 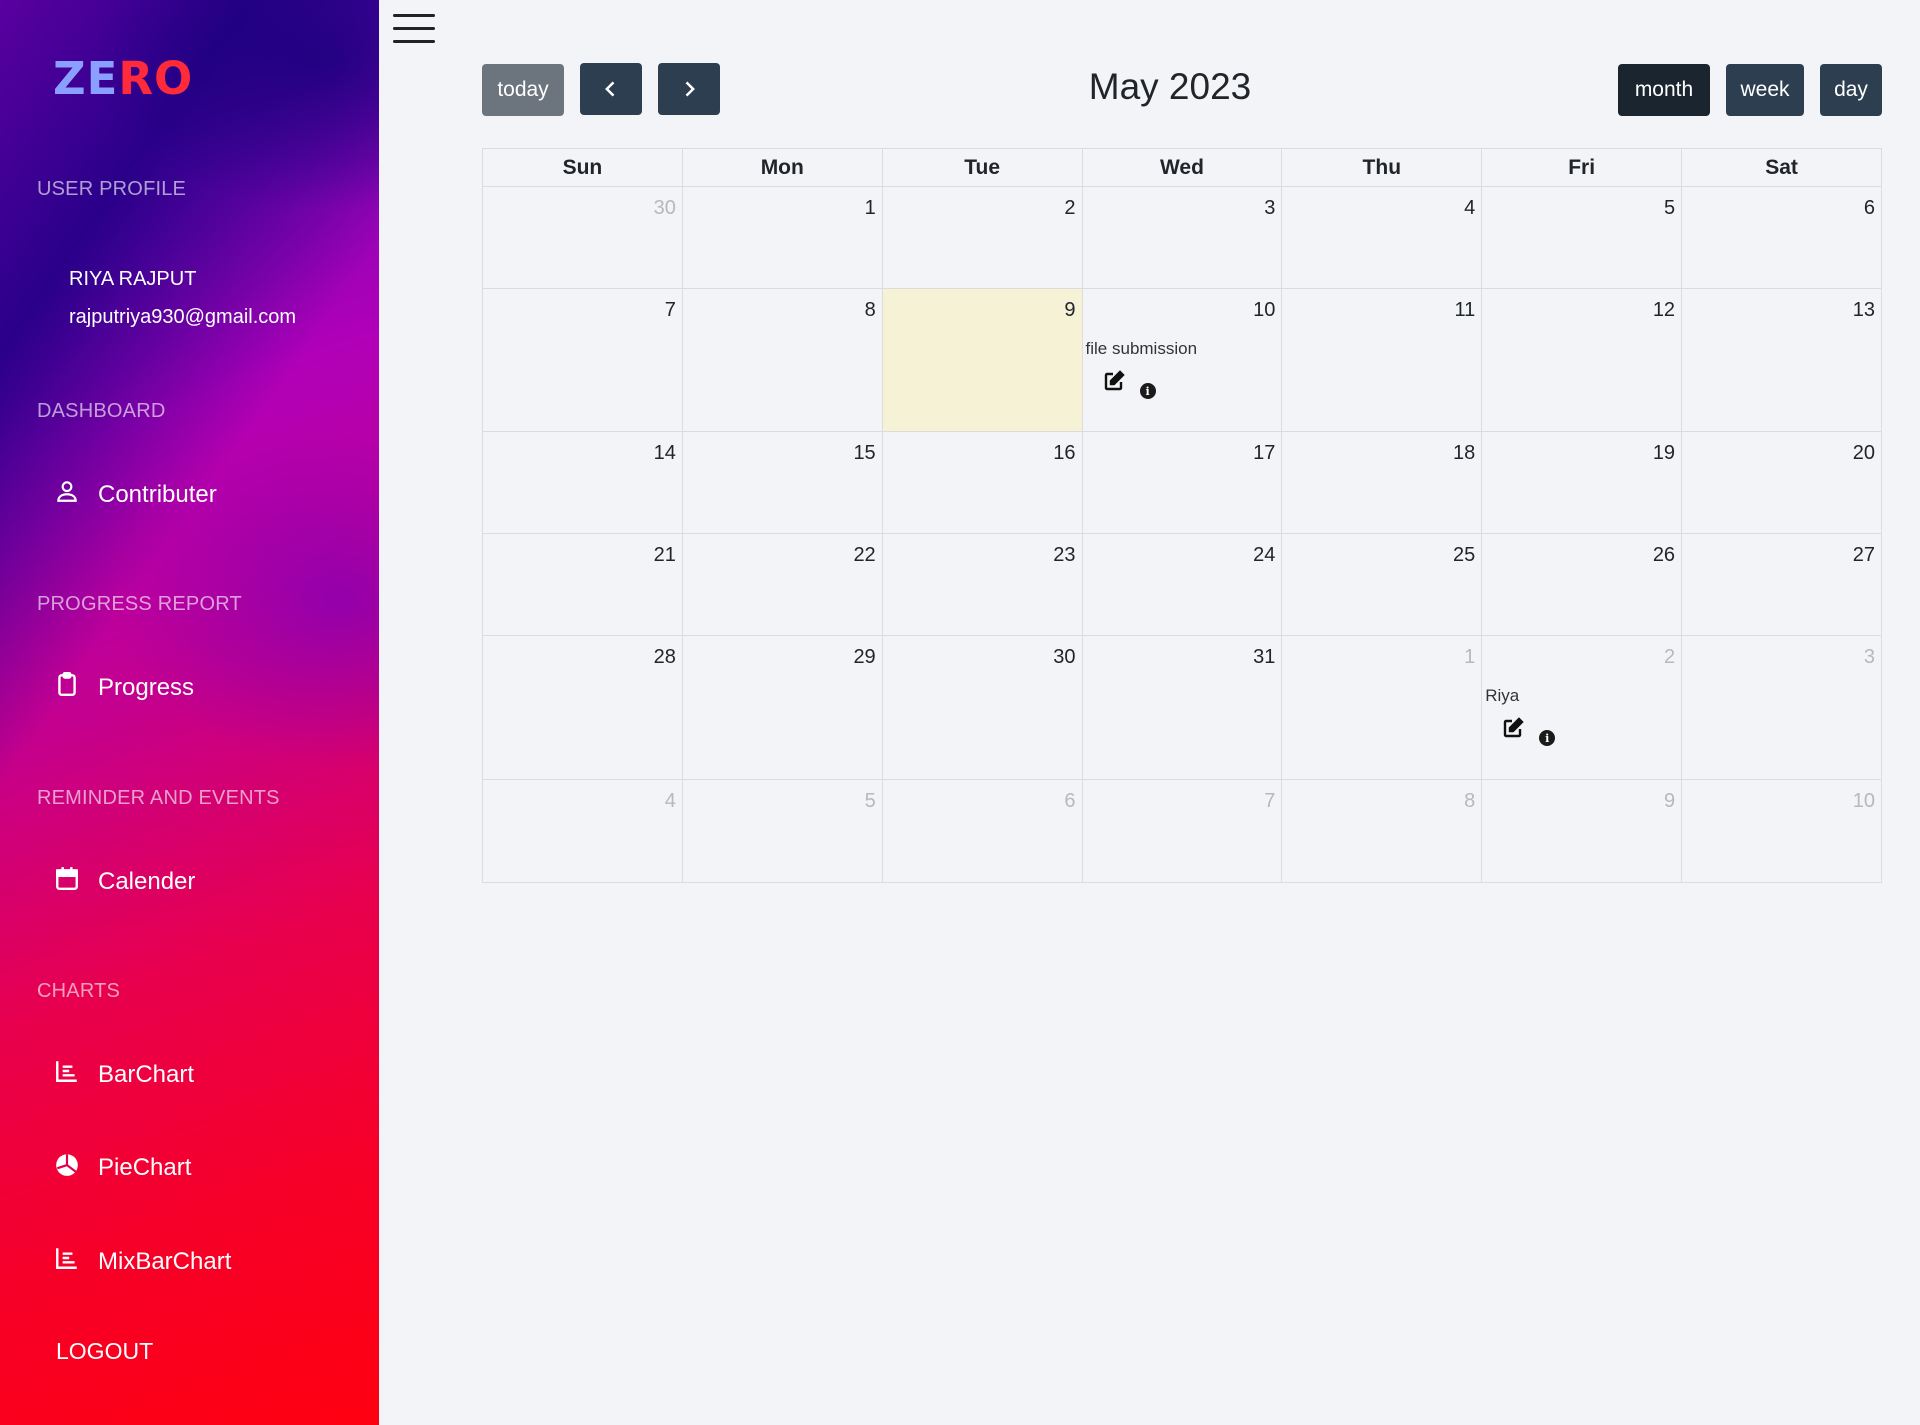 What do you see at coordinates (582, 167) in the screenshot?
I see `weekday-header: Sun` at bounding box center [582, 167].